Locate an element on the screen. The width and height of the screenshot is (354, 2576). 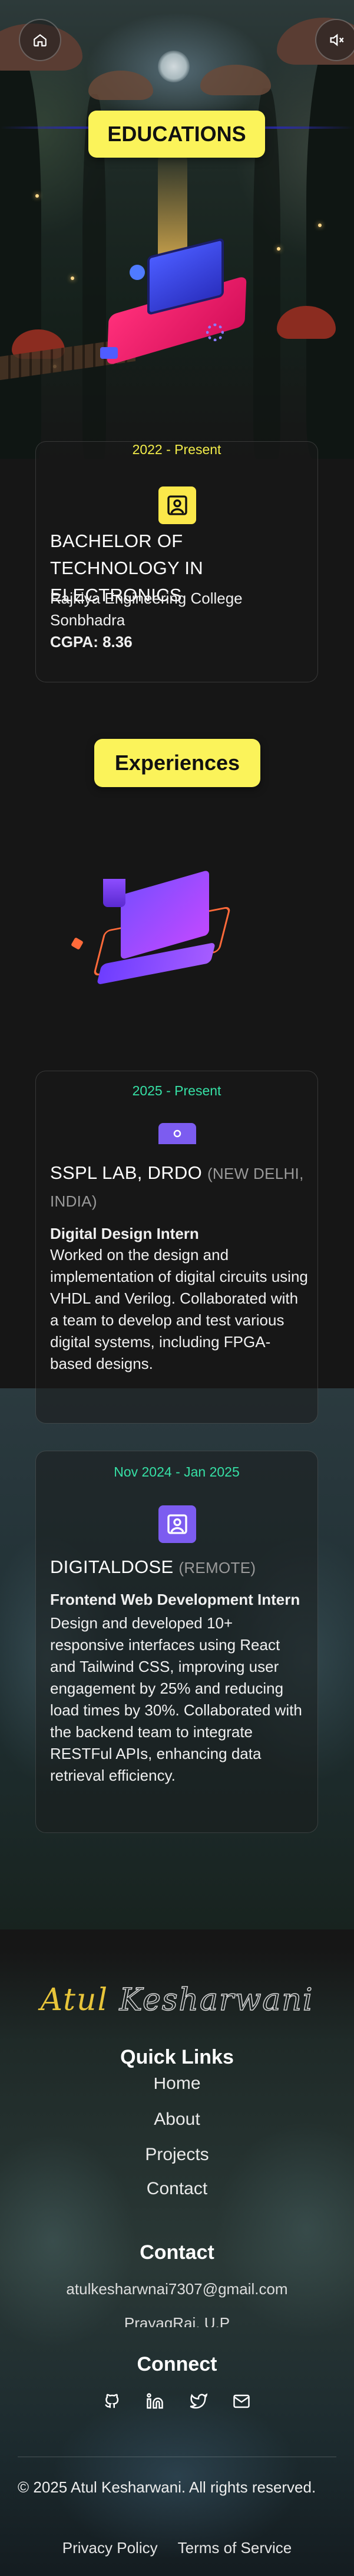
cube-icon is located at coordinates (77, 943).